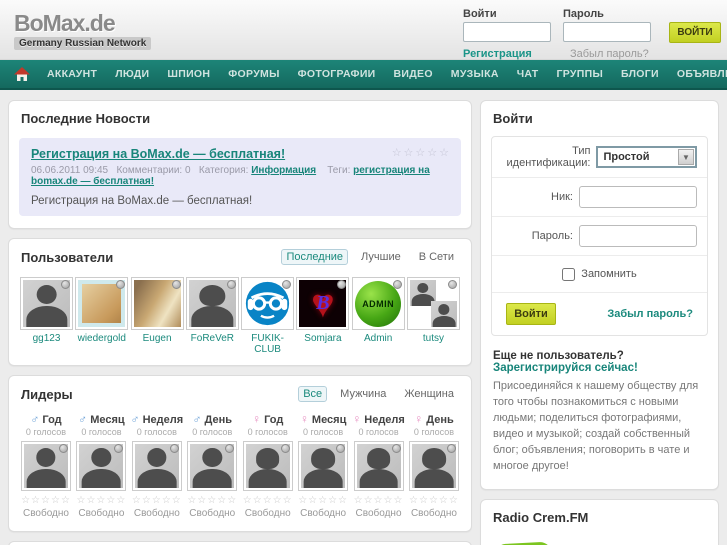  What do you see at coordinates (315, 257) in the screenshot?
I see `users-tab-latest: Последние` at bounding box center [315, 257].